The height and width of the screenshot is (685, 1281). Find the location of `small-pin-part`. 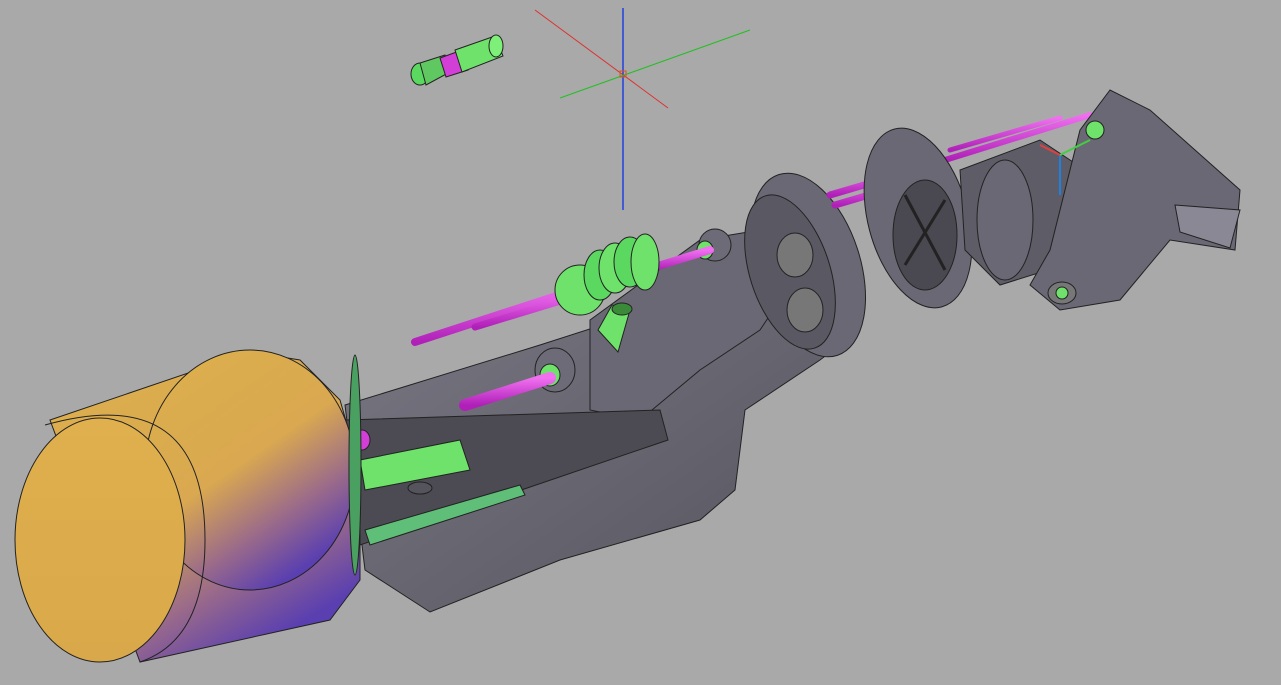

small-pin-part is located at coordinates (457, 60).